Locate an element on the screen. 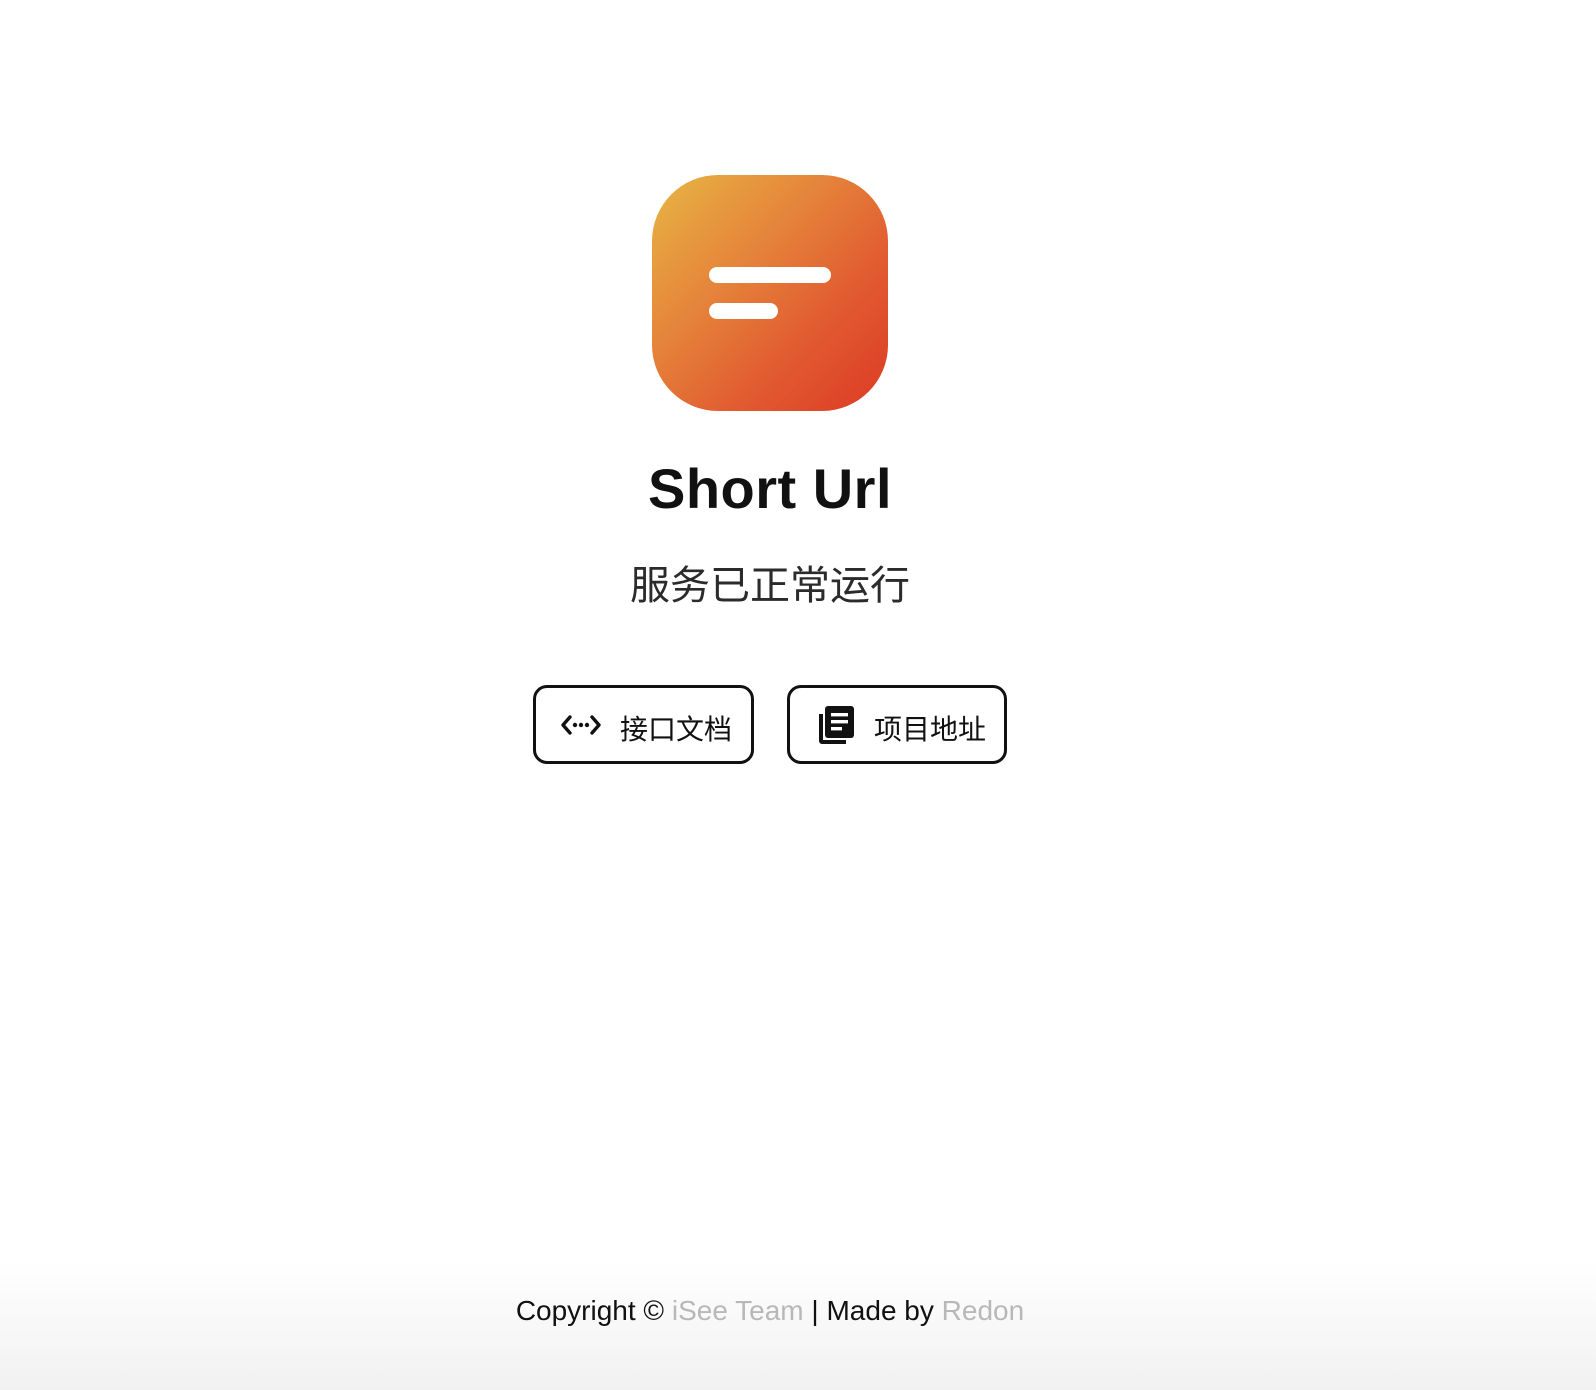 The image size is (1596, 1390). status-text: 服务已正常运行 is located at coordinates (770, 586).